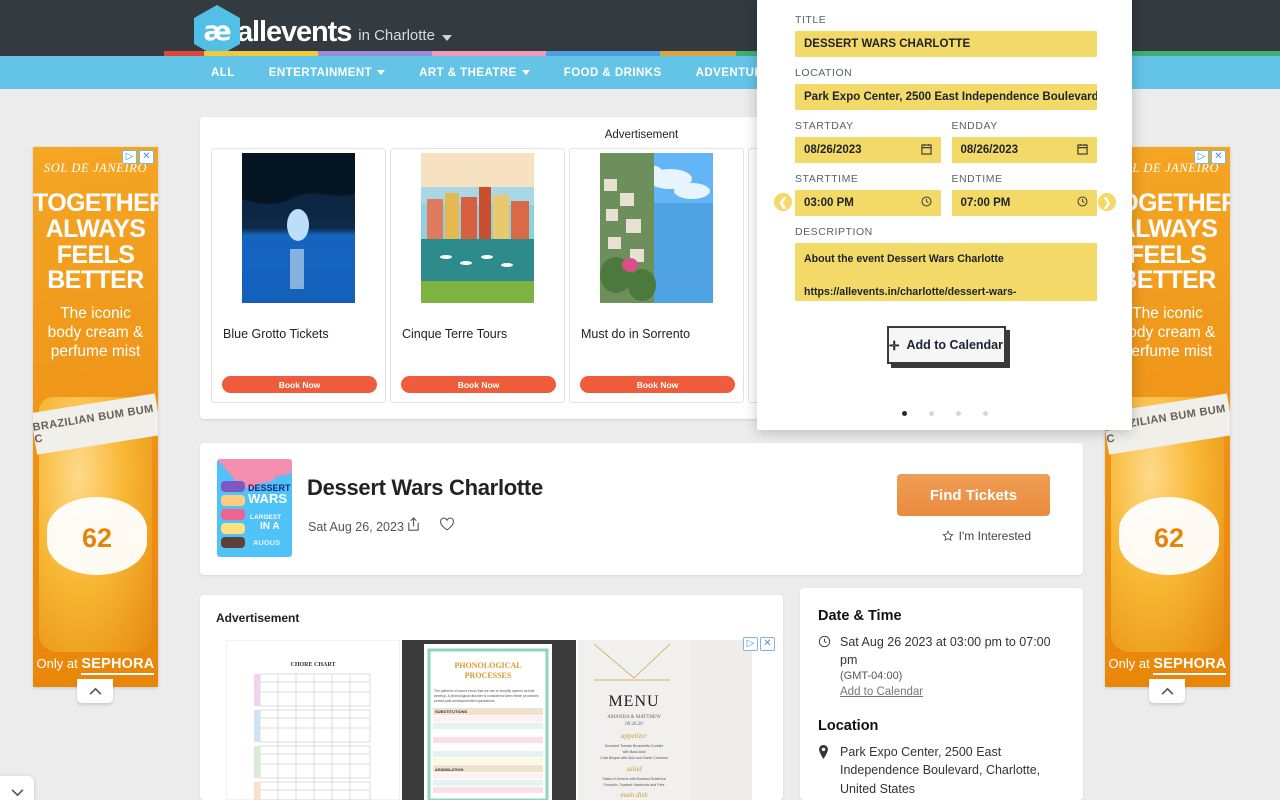 The height and width of the screenshot is (800, 1280). I want to click on bottom-left-collapse-tab, so click(17, 788).